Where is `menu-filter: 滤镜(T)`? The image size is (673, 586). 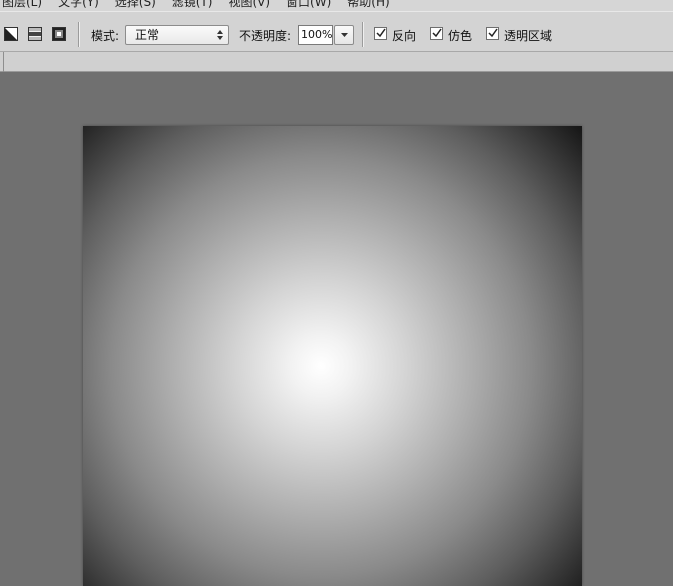
menu-filter: 滤镜(T) is located at coordinates (192, 5).